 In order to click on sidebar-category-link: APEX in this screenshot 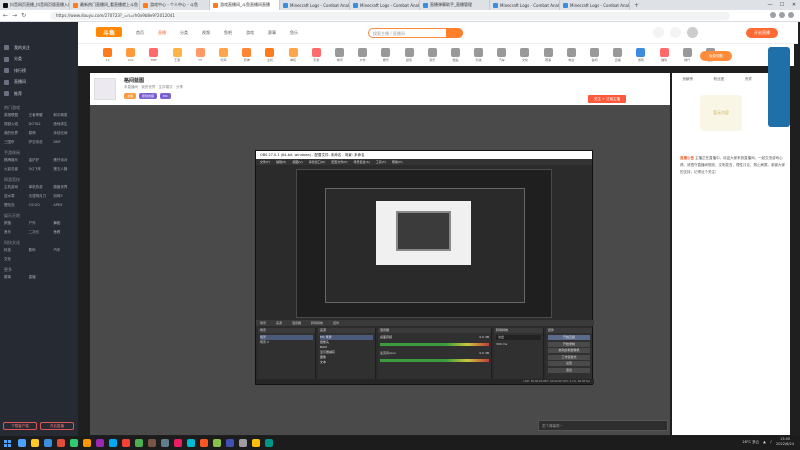, I will do `click(65, 205)`.